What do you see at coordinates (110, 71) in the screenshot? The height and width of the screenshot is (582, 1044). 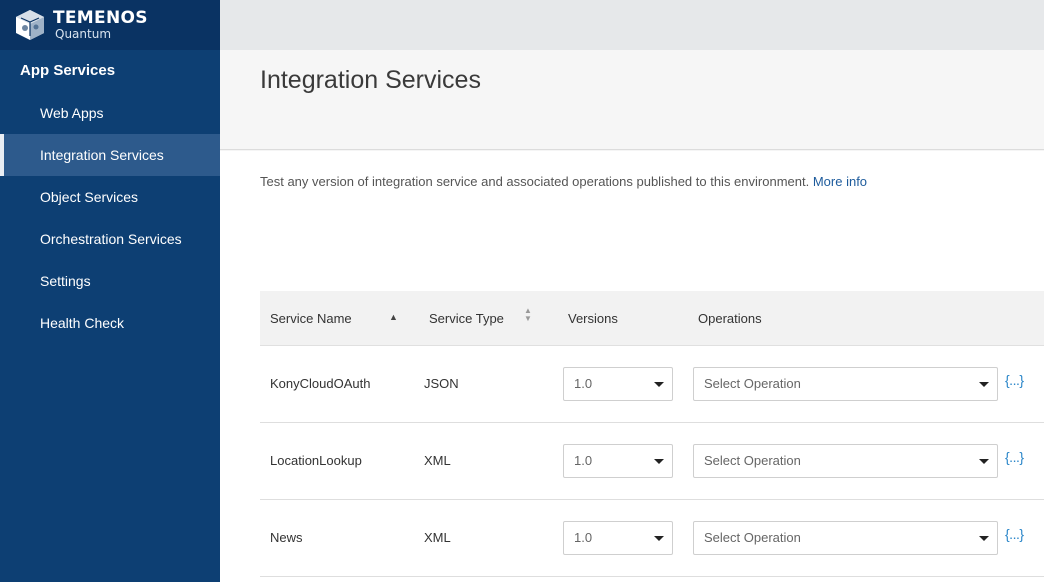 I see `nav-heading-app-services: App Services` at bounding box center [110, 71].